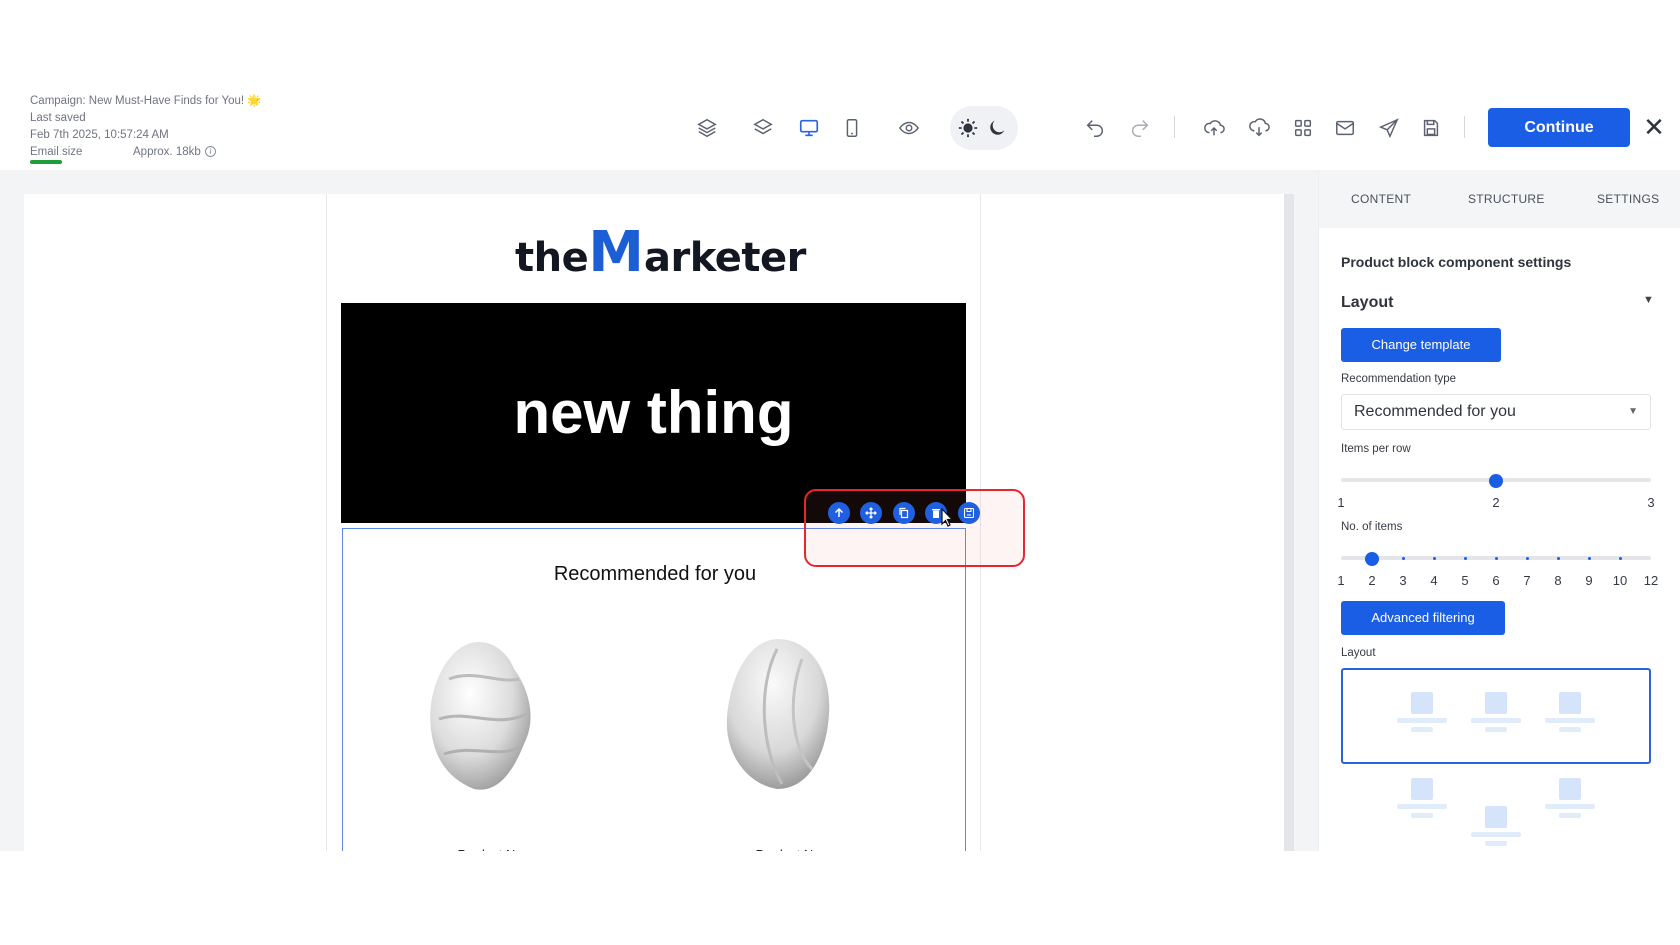 Image resolution: width=1680 pixels, height=945 pixels. I want to click on duplicate-icon, so click(903, 513).